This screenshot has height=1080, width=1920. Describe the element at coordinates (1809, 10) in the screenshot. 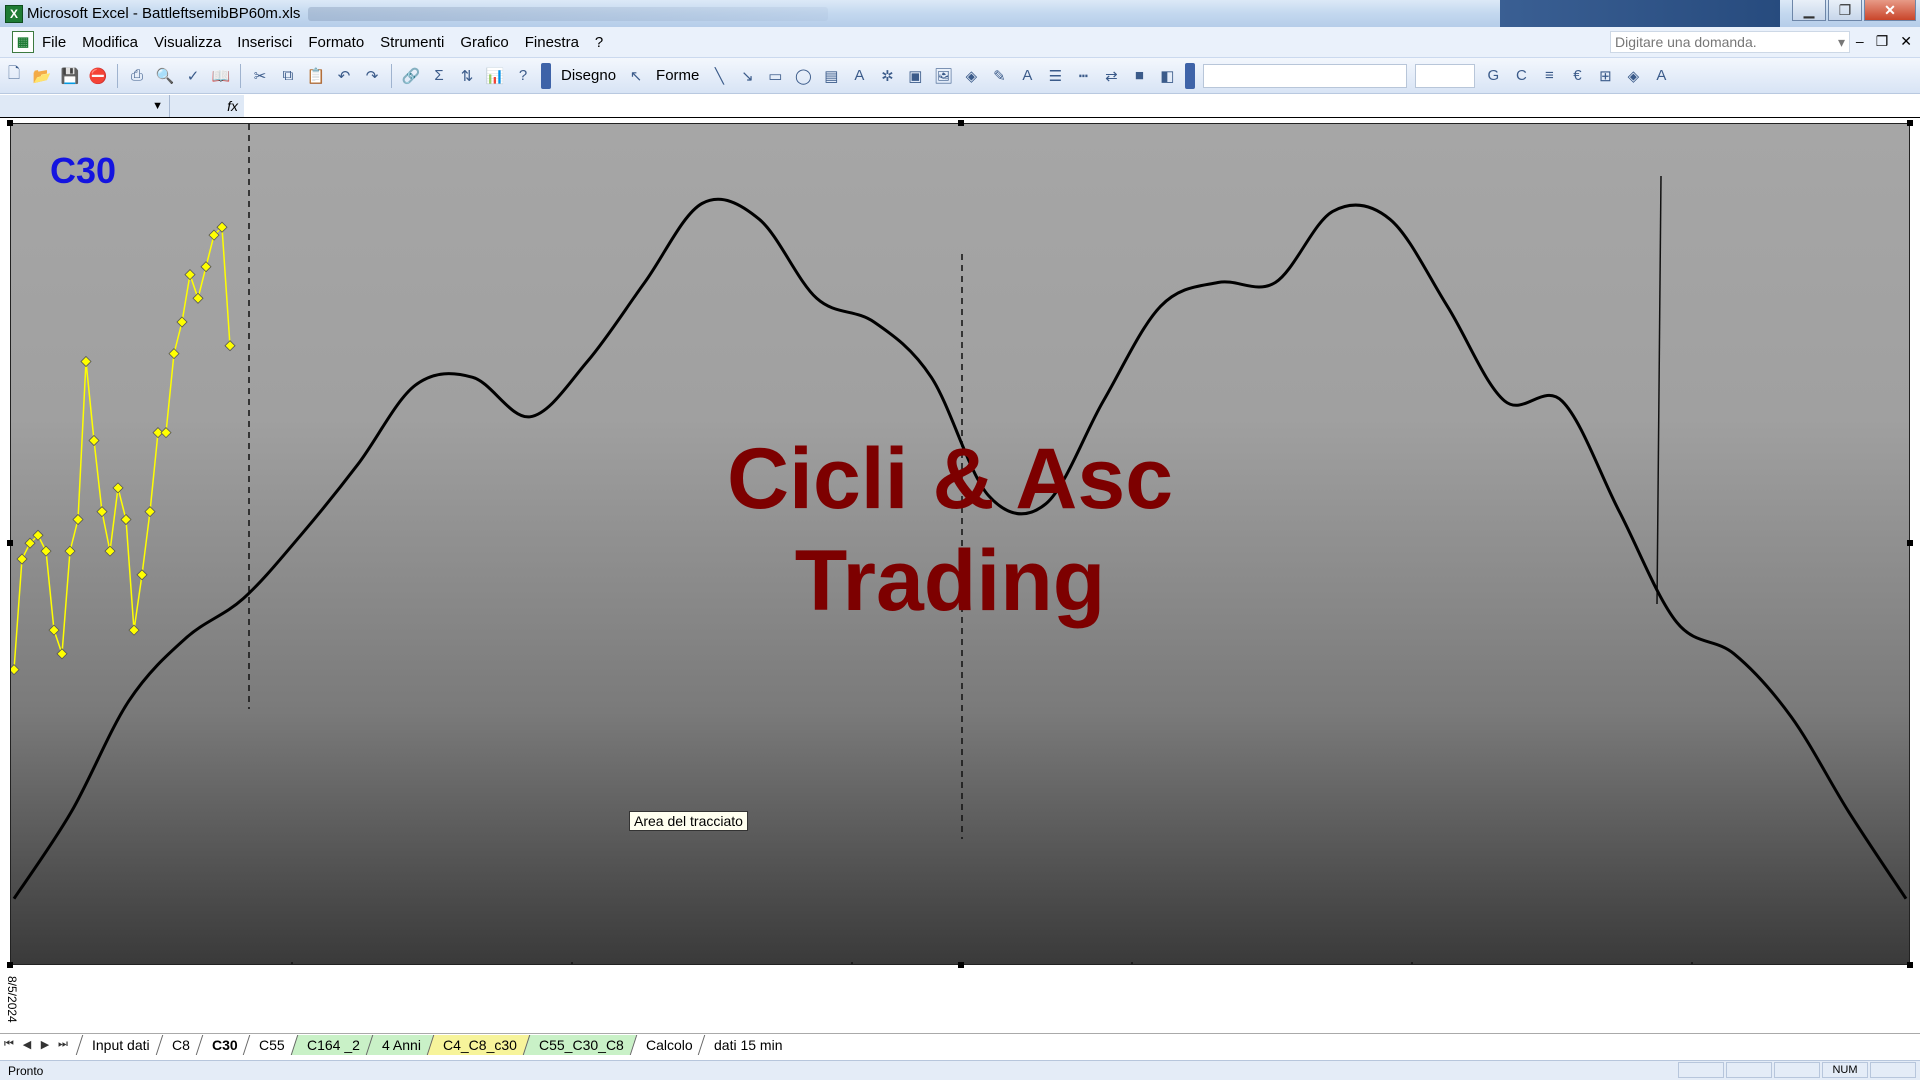

I see `minimize-icon: ▁` at that location.